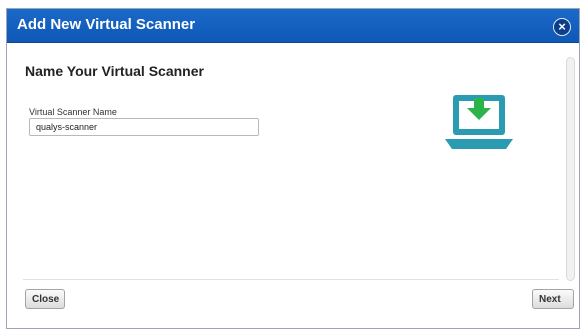 This screenshot has height=329, width=587. Describe the element at coordinates (562, 27) in the screenshot. I see `close-icon: ×` at that location.